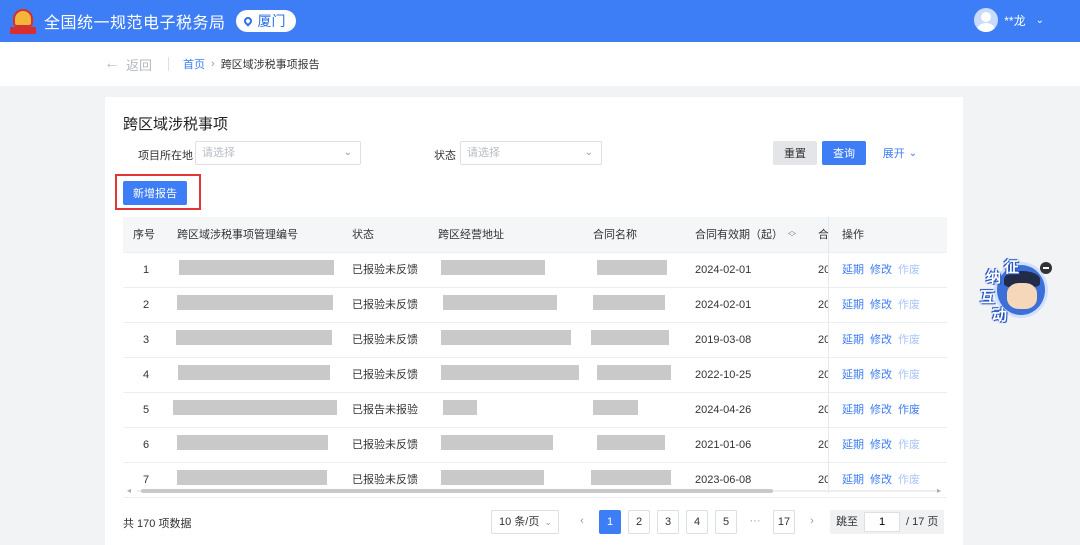 Image resolution: width=1080 pixels, height=545 pixels. What do you see at coordinates (582, 522) in the screenshot?
I see `prev-page-icon: ‹` at bounding box center [582, 522].